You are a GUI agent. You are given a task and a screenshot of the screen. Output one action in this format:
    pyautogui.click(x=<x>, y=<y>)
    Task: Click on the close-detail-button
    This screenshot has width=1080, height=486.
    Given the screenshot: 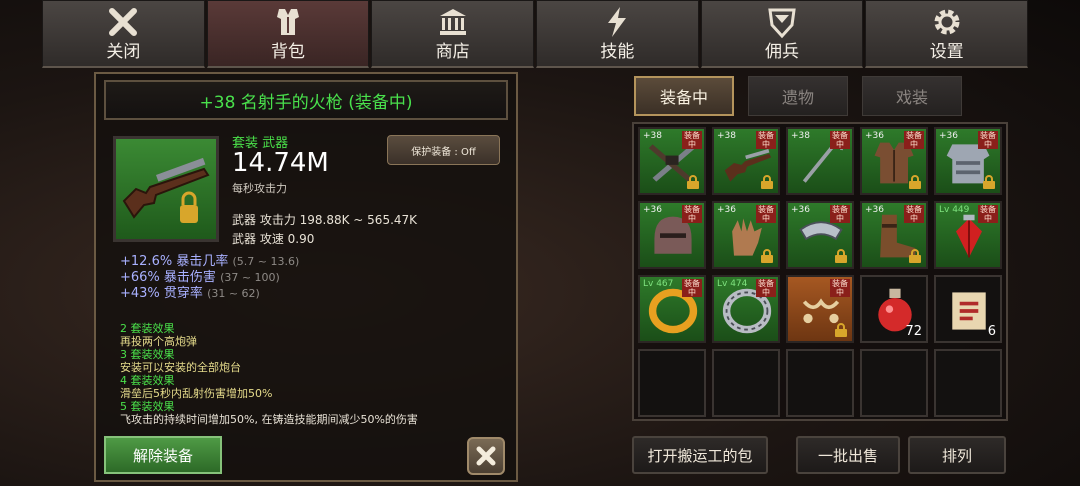 What is the action you would take?
    pyautogui.click(x=486, y=456)
    